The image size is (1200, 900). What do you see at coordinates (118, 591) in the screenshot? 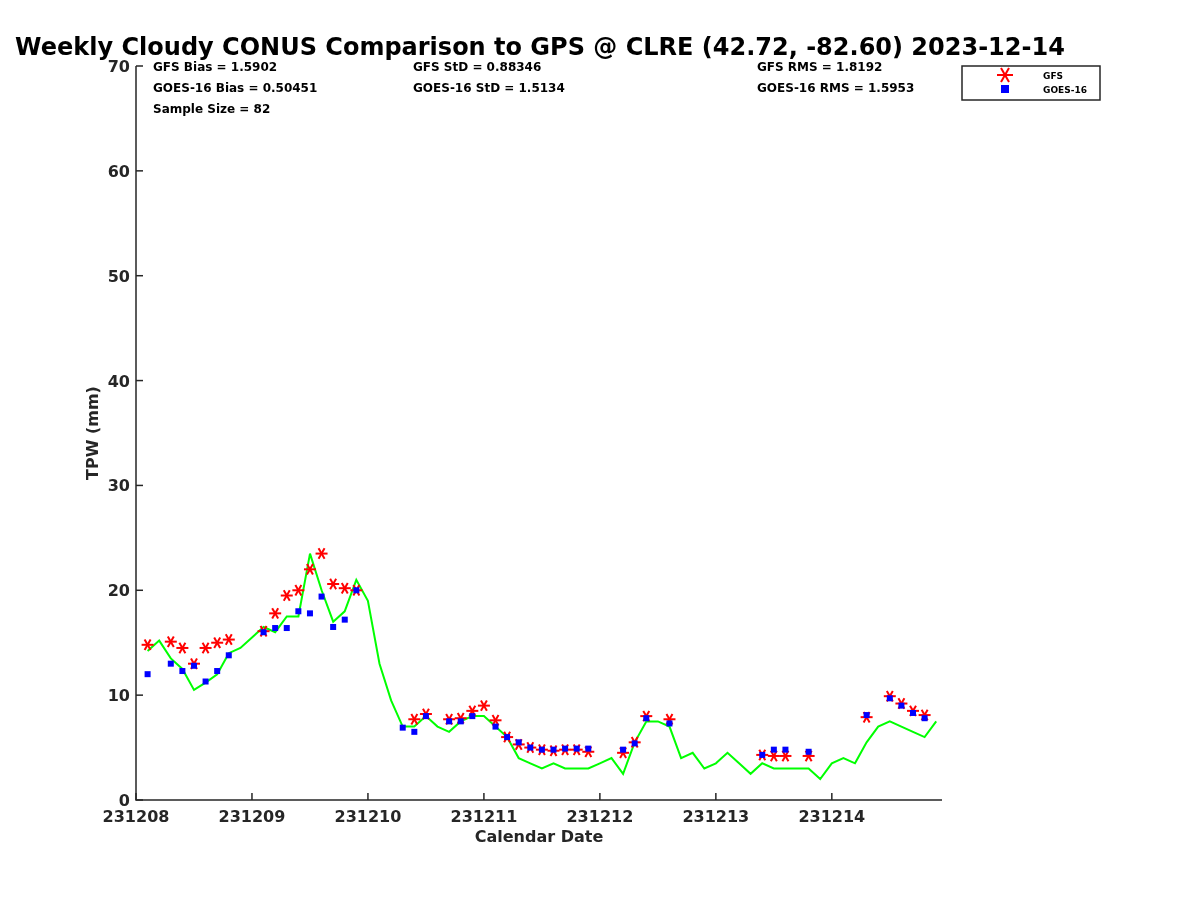
I see `y-tick-label: 20` at bounding box center [118, 591].